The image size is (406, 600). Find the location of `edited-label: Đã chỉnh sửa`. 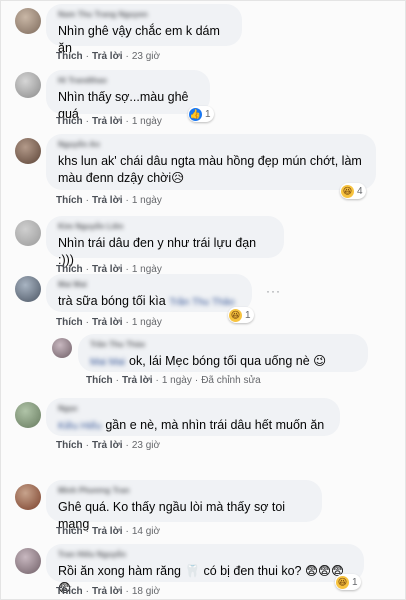

edited-label: Đã chỉnh sửa is located at coordinates (231, 380).